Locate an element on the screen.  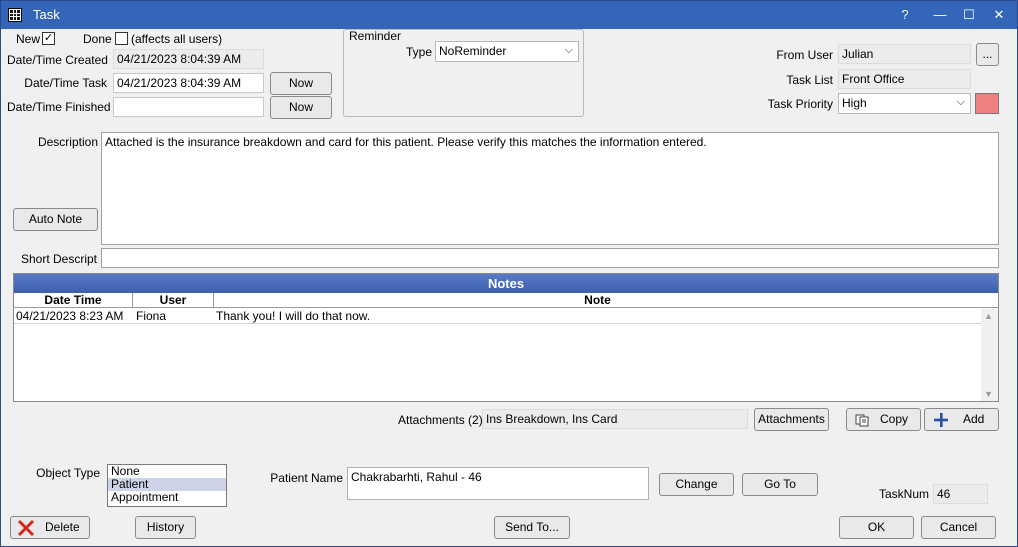
history-button: History is located at coordinates (165, 527).